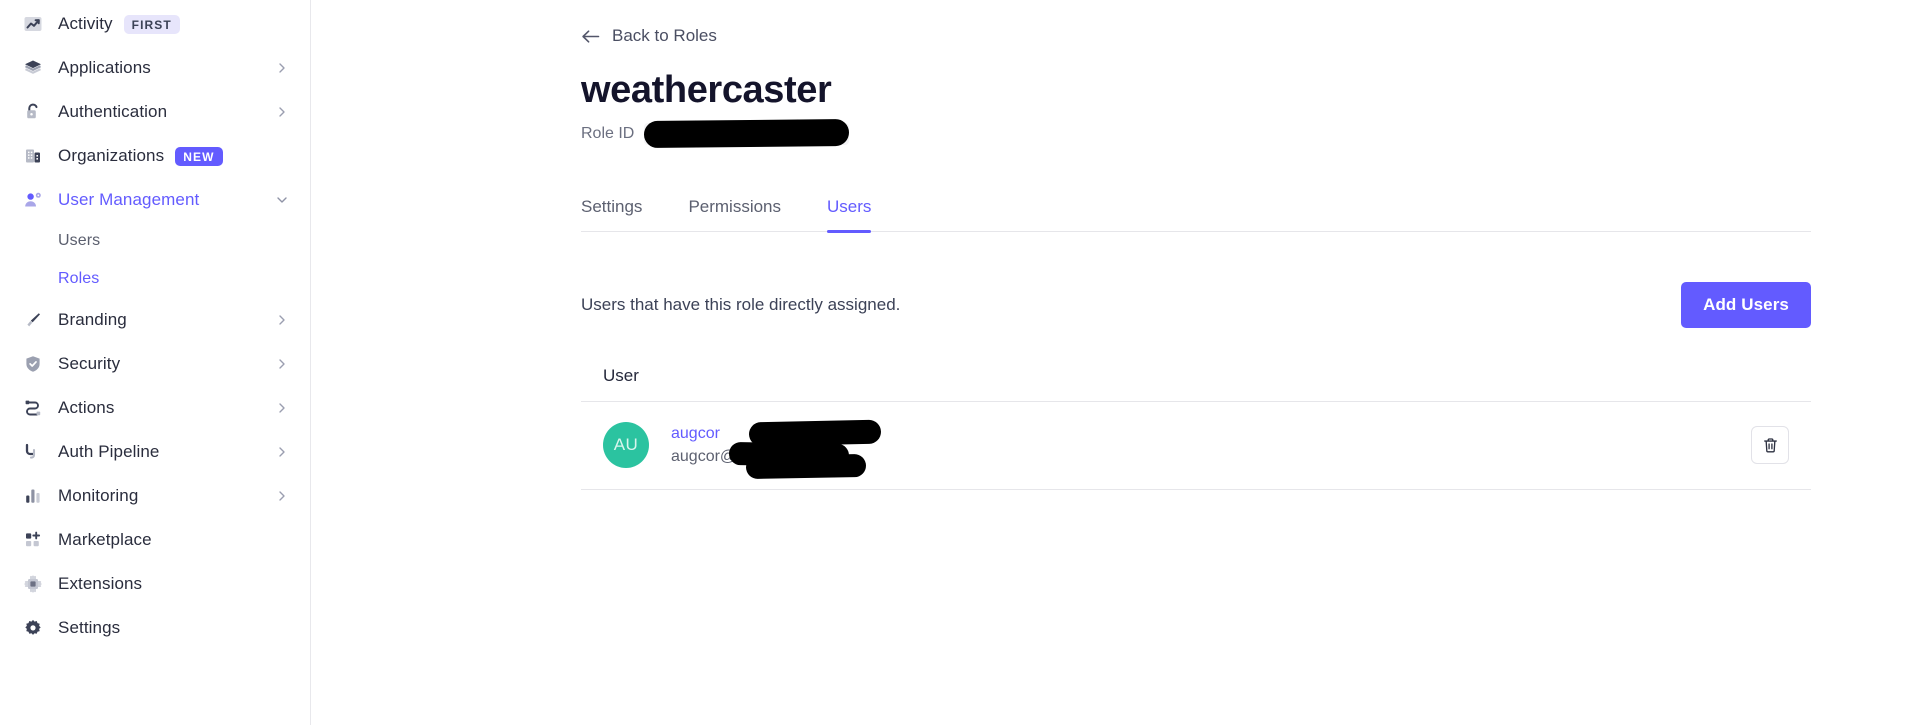 This screenshot has height=725, width=1920. I want to click on sidebar-item-roles: Roles, so click(155, 279).